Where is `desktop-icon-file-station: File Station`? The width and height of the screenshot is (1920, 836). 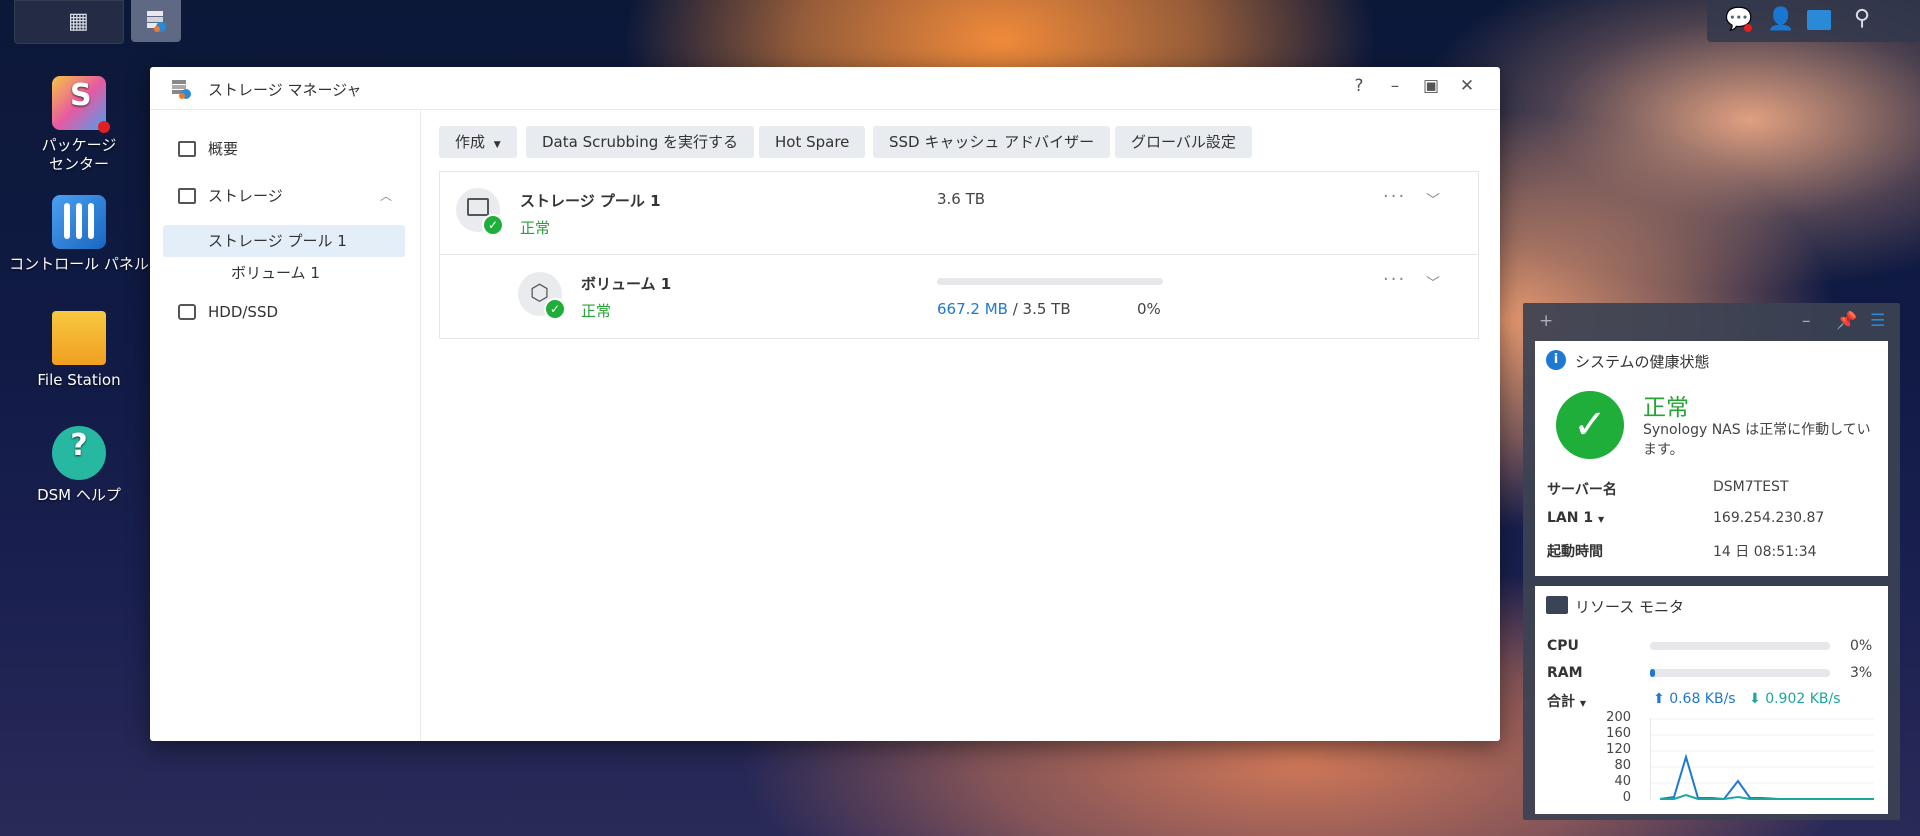
desktop-icon-file-station: File Station is located at coordinates (79, 350).